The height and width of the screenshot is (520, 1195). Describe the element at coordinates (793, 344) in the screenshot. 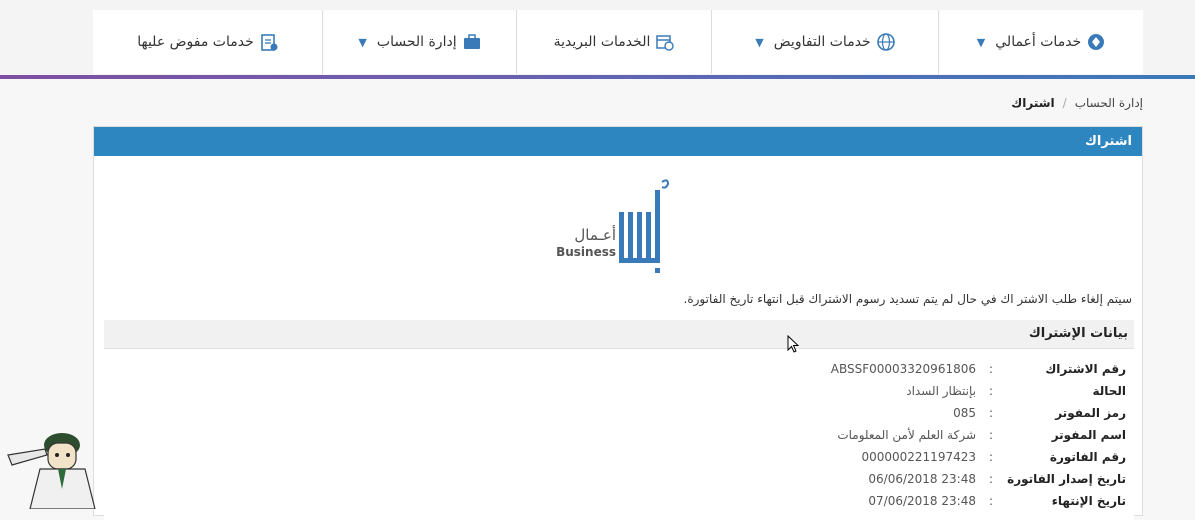

I see `mouse-cursor-icon` at that location.